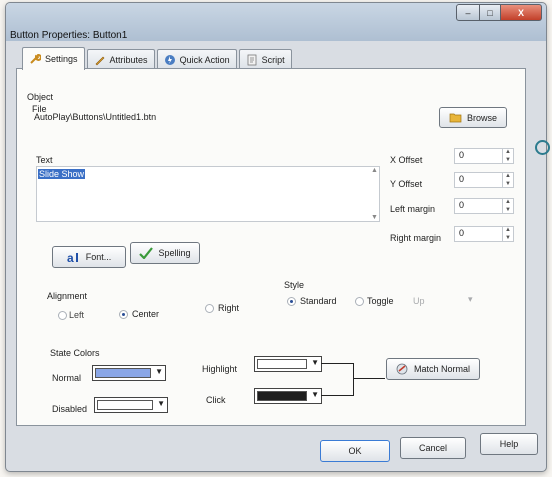 The height and width of the screenshot is (477, 552). Describe the element at coordinates (208, 194) in the screenshot. I see `text-input: Slide Show ▲ ▼` at that location.